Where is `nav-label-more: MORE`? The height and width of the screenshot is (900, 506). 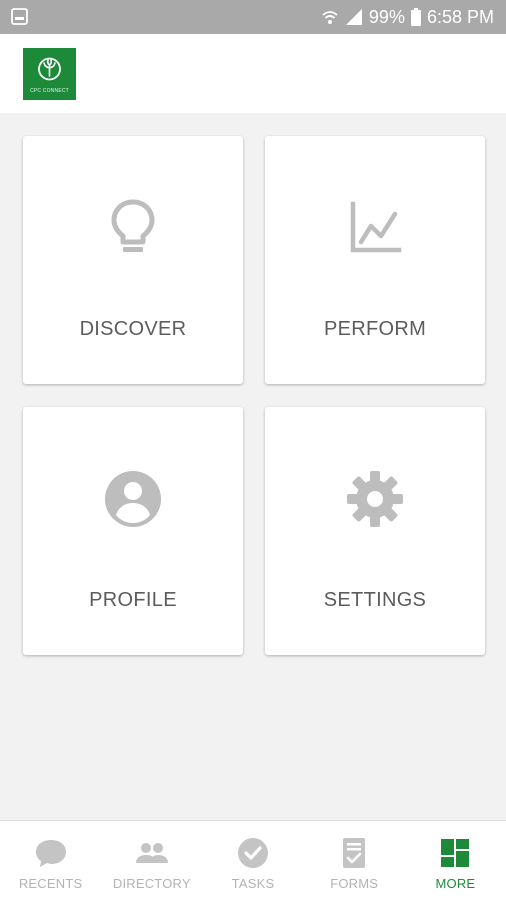 nav-label-more: MORE is located at coordinates (455, 883).